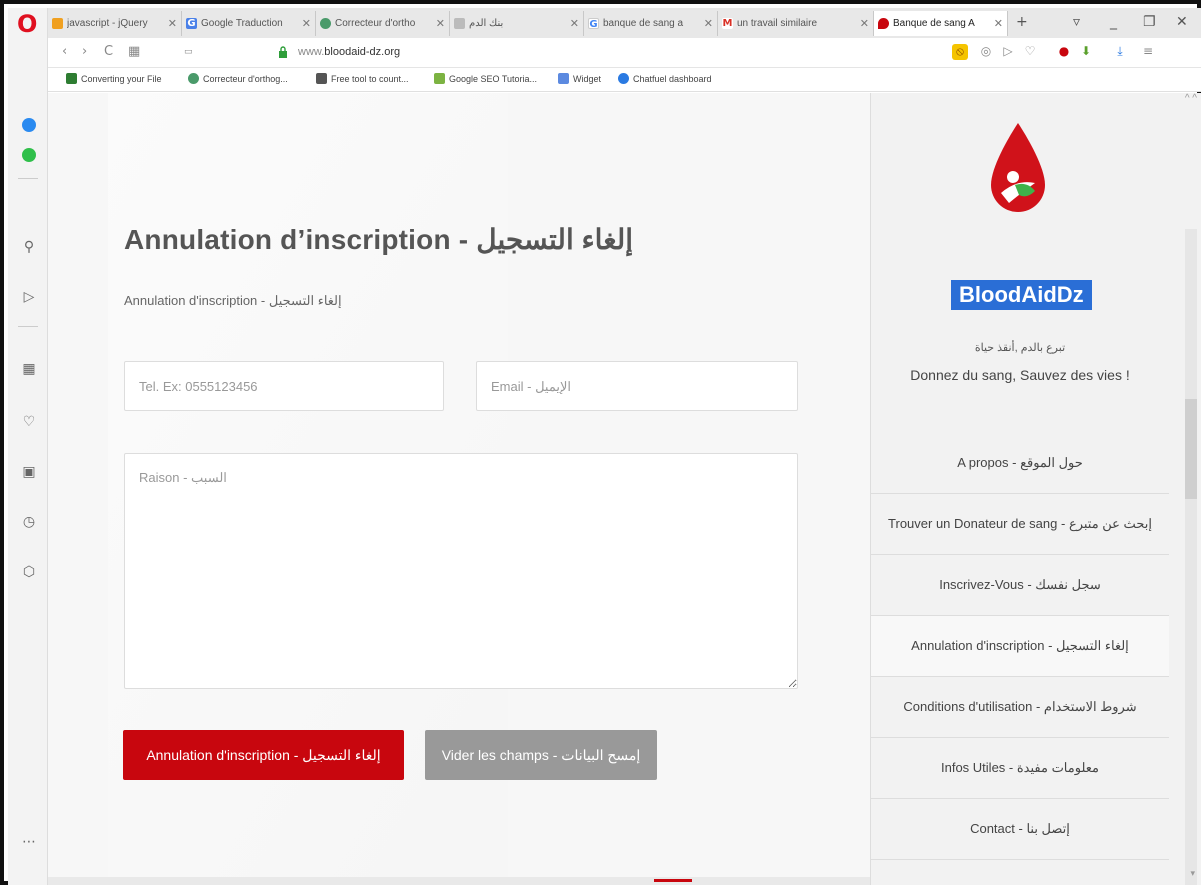 The image size is (1201, 885). Describe the element at coordinates (1148, 52) in the screenshot. I see `easy-setup-icon: ≡` at that location.